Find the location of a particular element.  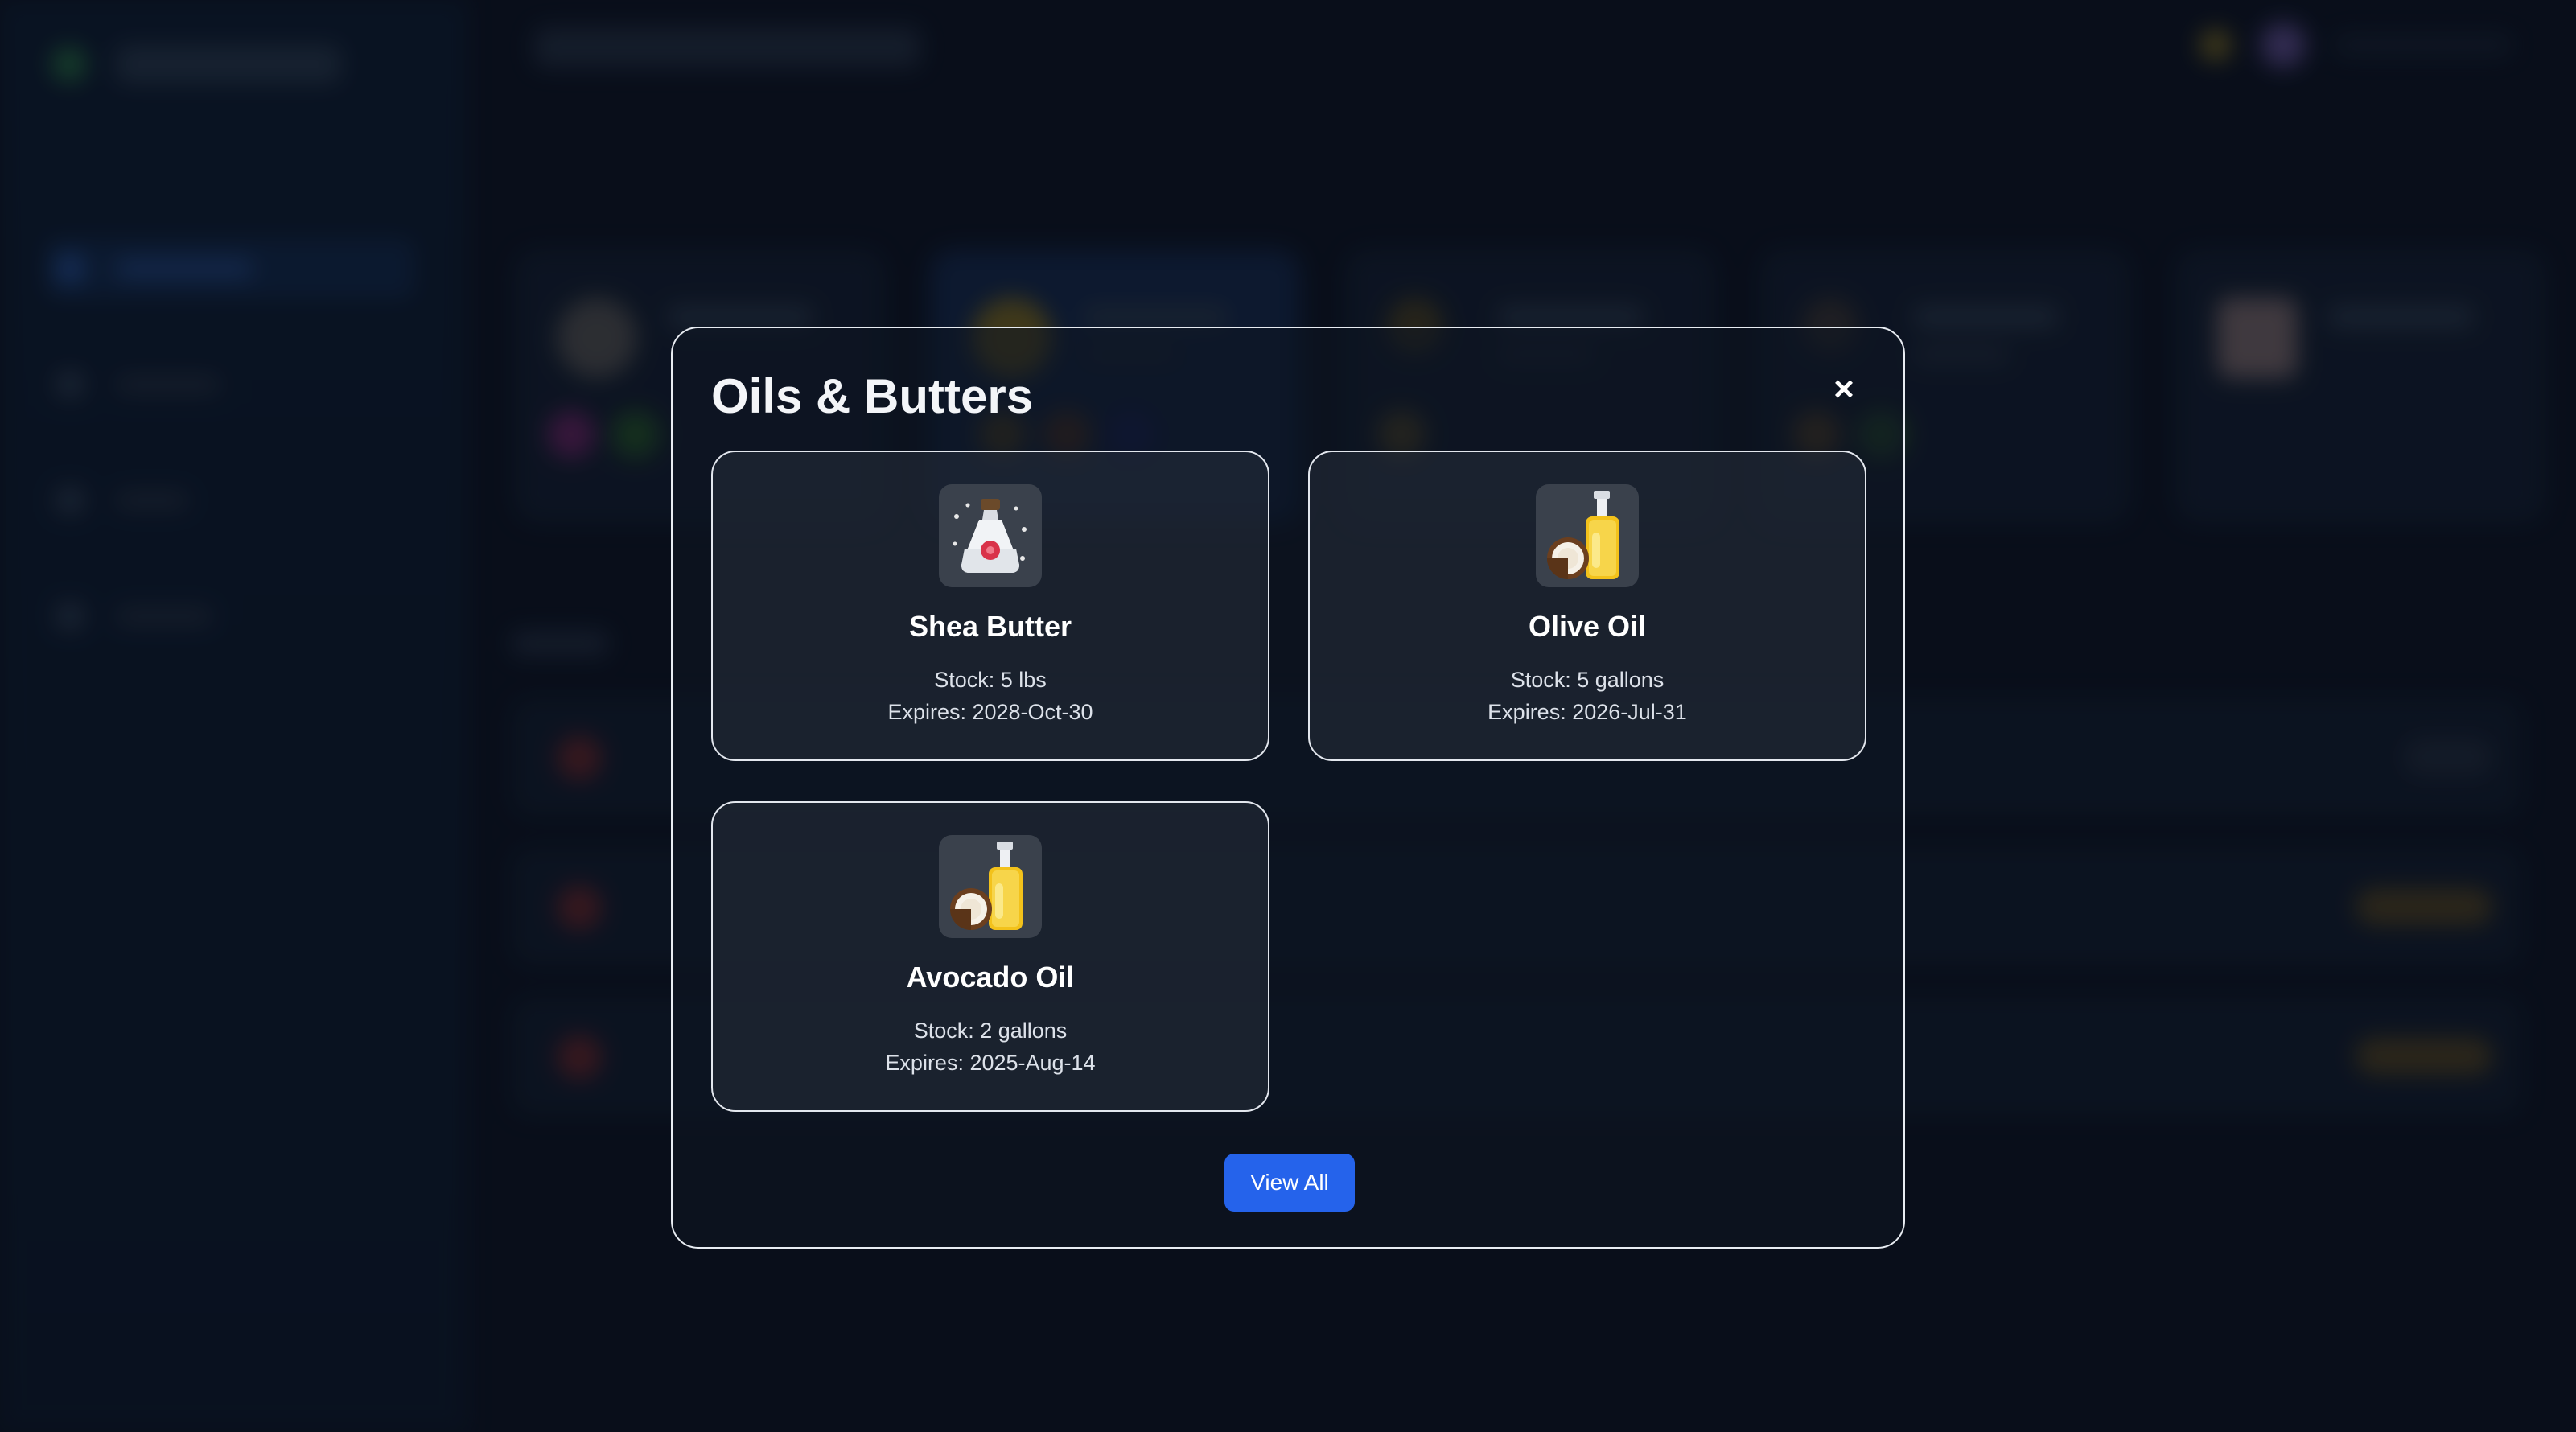

close-icon: × is located at coordinates (1843, 389).